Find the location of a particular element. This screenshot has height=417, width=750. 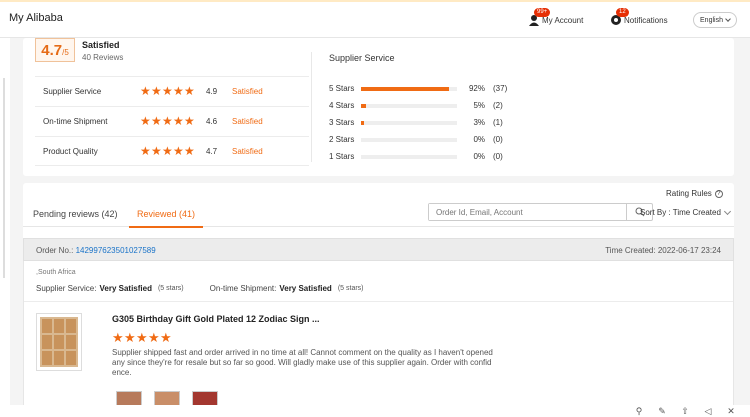

order-number-link: 142997623501027589 is located at coordinates (116, 250).